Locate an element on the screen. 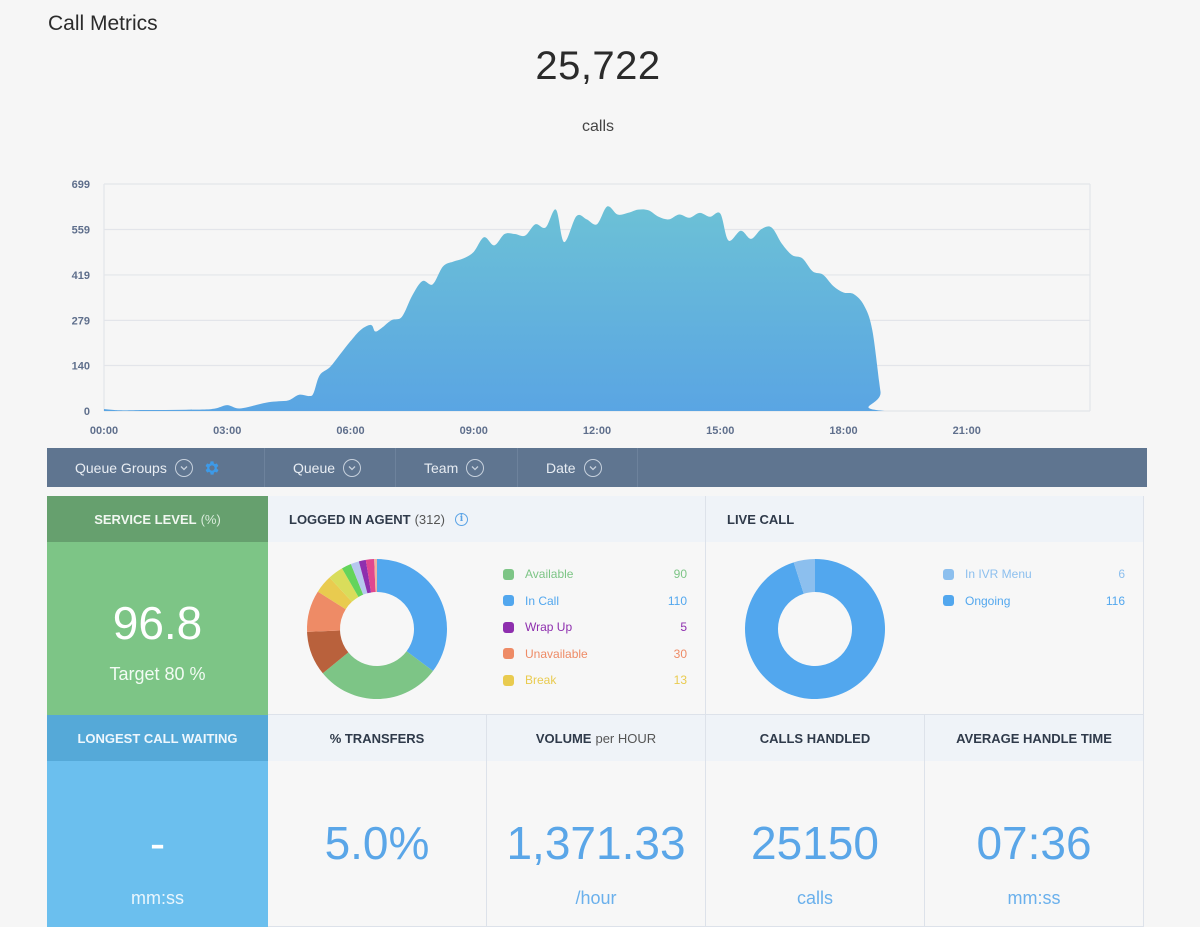  filter-date: Date is located at coordinates (578, 467).